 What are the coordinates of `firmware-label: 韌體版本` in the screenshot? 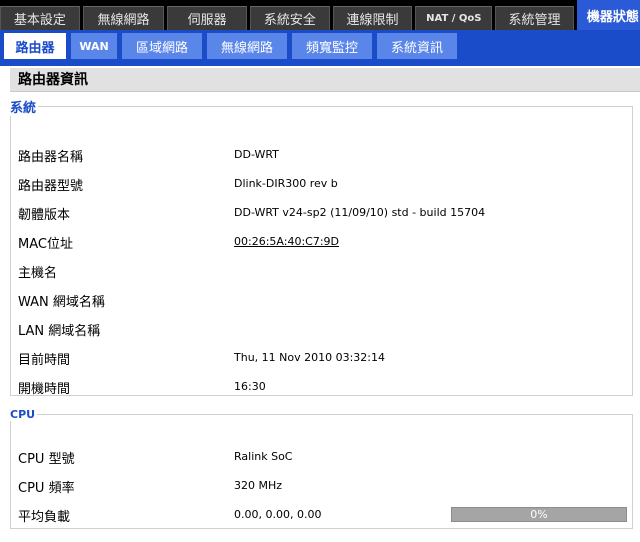 It's located at (44, 215).